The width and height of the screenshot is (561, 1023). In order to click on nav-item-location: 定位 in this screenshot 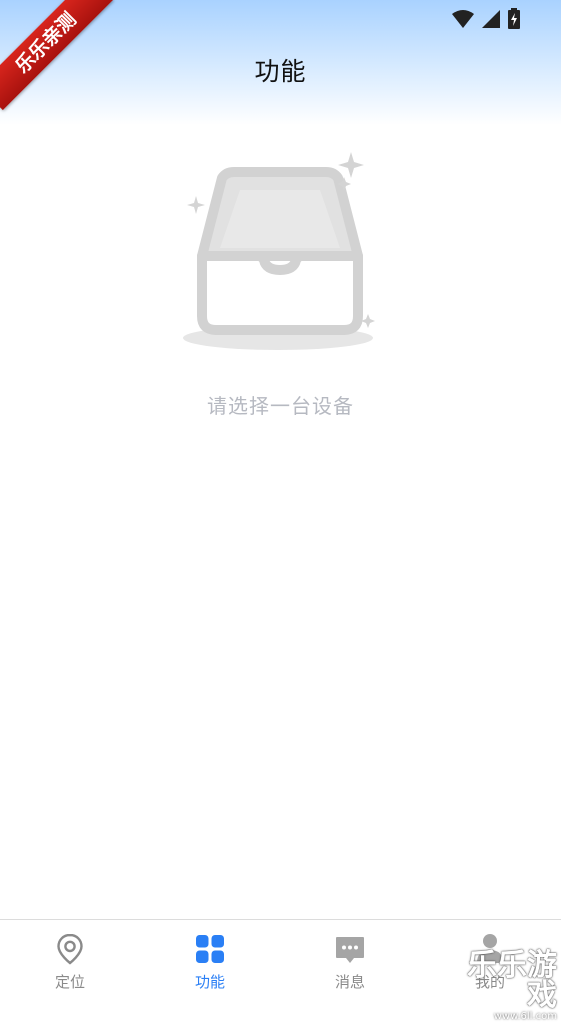, I will do `click(70, 960)`.